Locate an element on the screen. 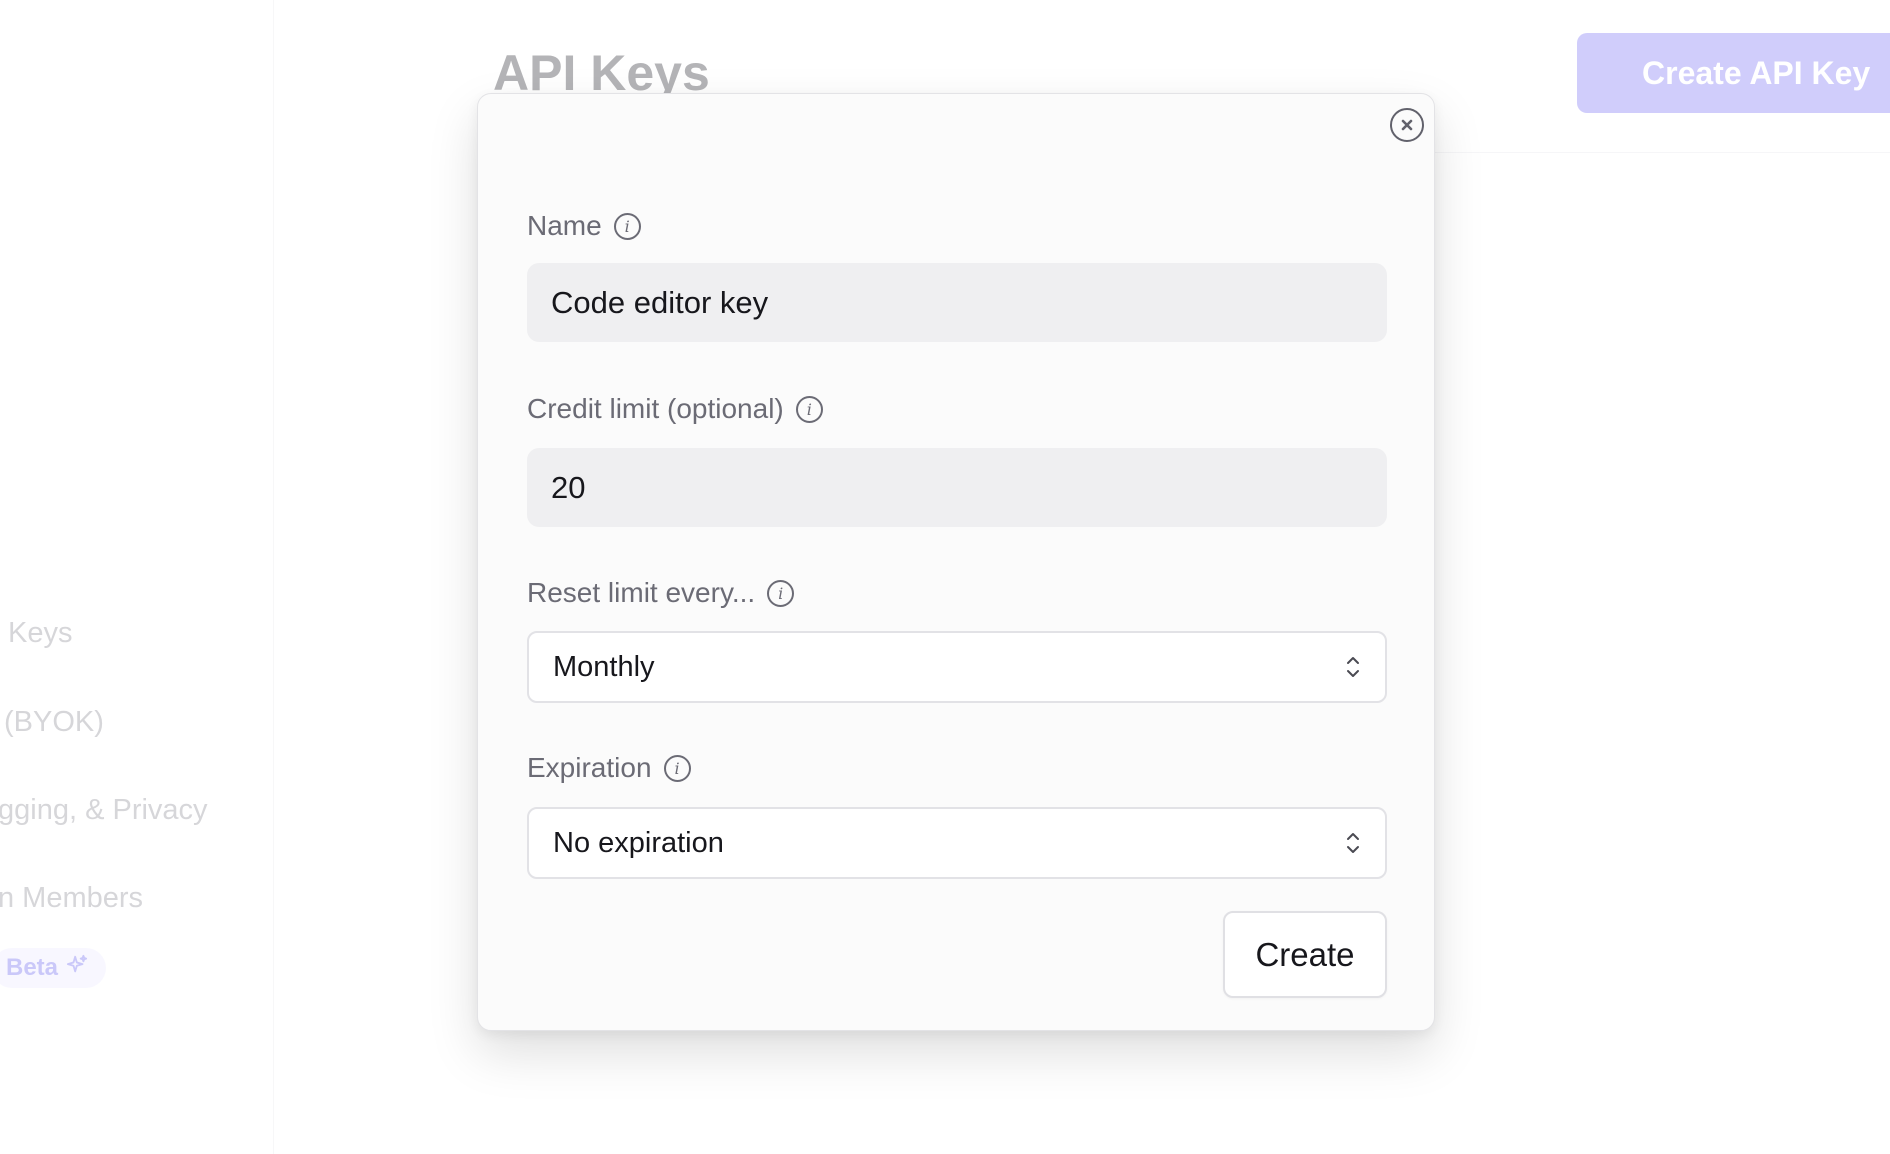 The image size is (1890, 1154). create-api-key-button: Create API Key is located at coordinates (1733, 73).